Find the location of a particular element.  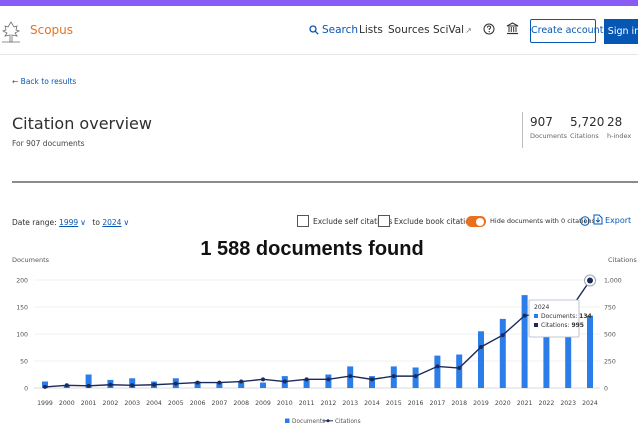

x-tick-label: 2010 is located at coordinates (285, 403).